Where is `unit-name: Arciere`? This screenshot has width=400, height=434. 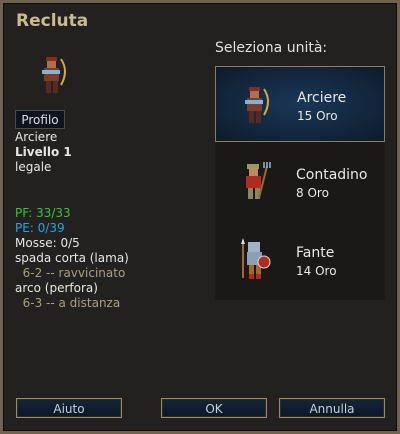
unit-name: Arciere is located at coordinates (322, 98).